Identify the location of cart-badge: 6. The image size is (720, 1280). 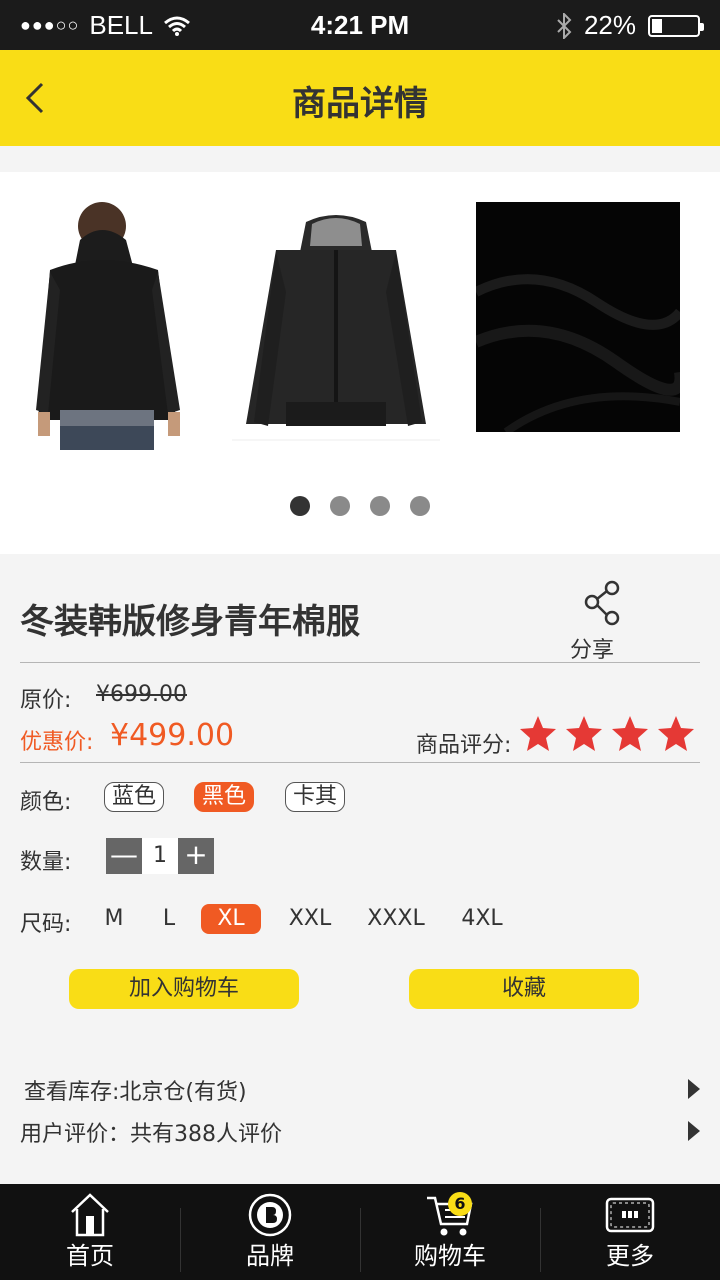
(460, 1204).